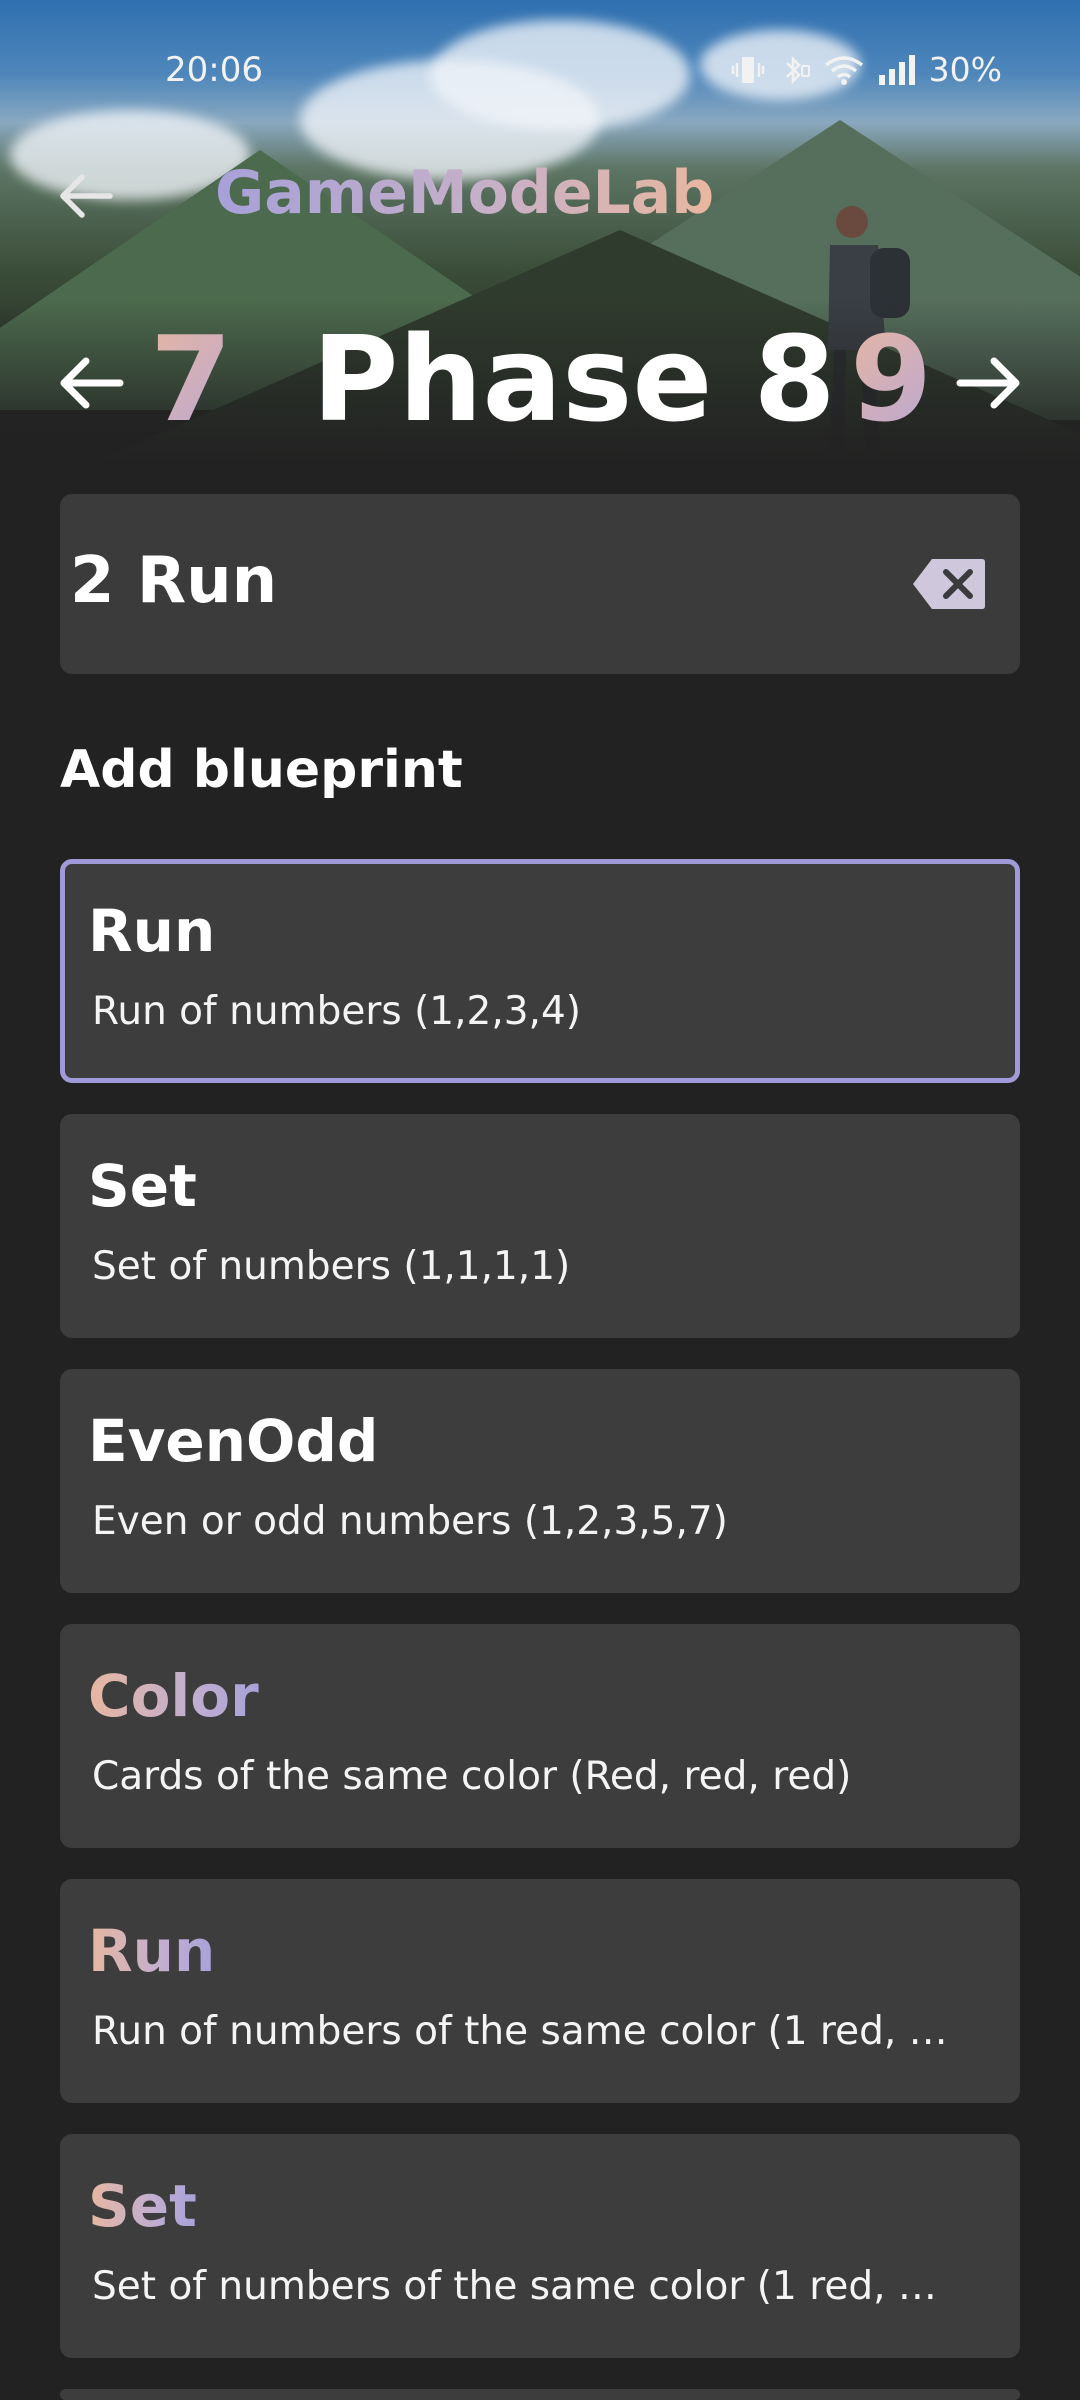 The height and width of the screenshot is (2400, 1080). What do you see at coordinates (233, 1441) in the screenshot?
I see `blueprint-name: EvenOdd` at bounding box center [233, 1441].